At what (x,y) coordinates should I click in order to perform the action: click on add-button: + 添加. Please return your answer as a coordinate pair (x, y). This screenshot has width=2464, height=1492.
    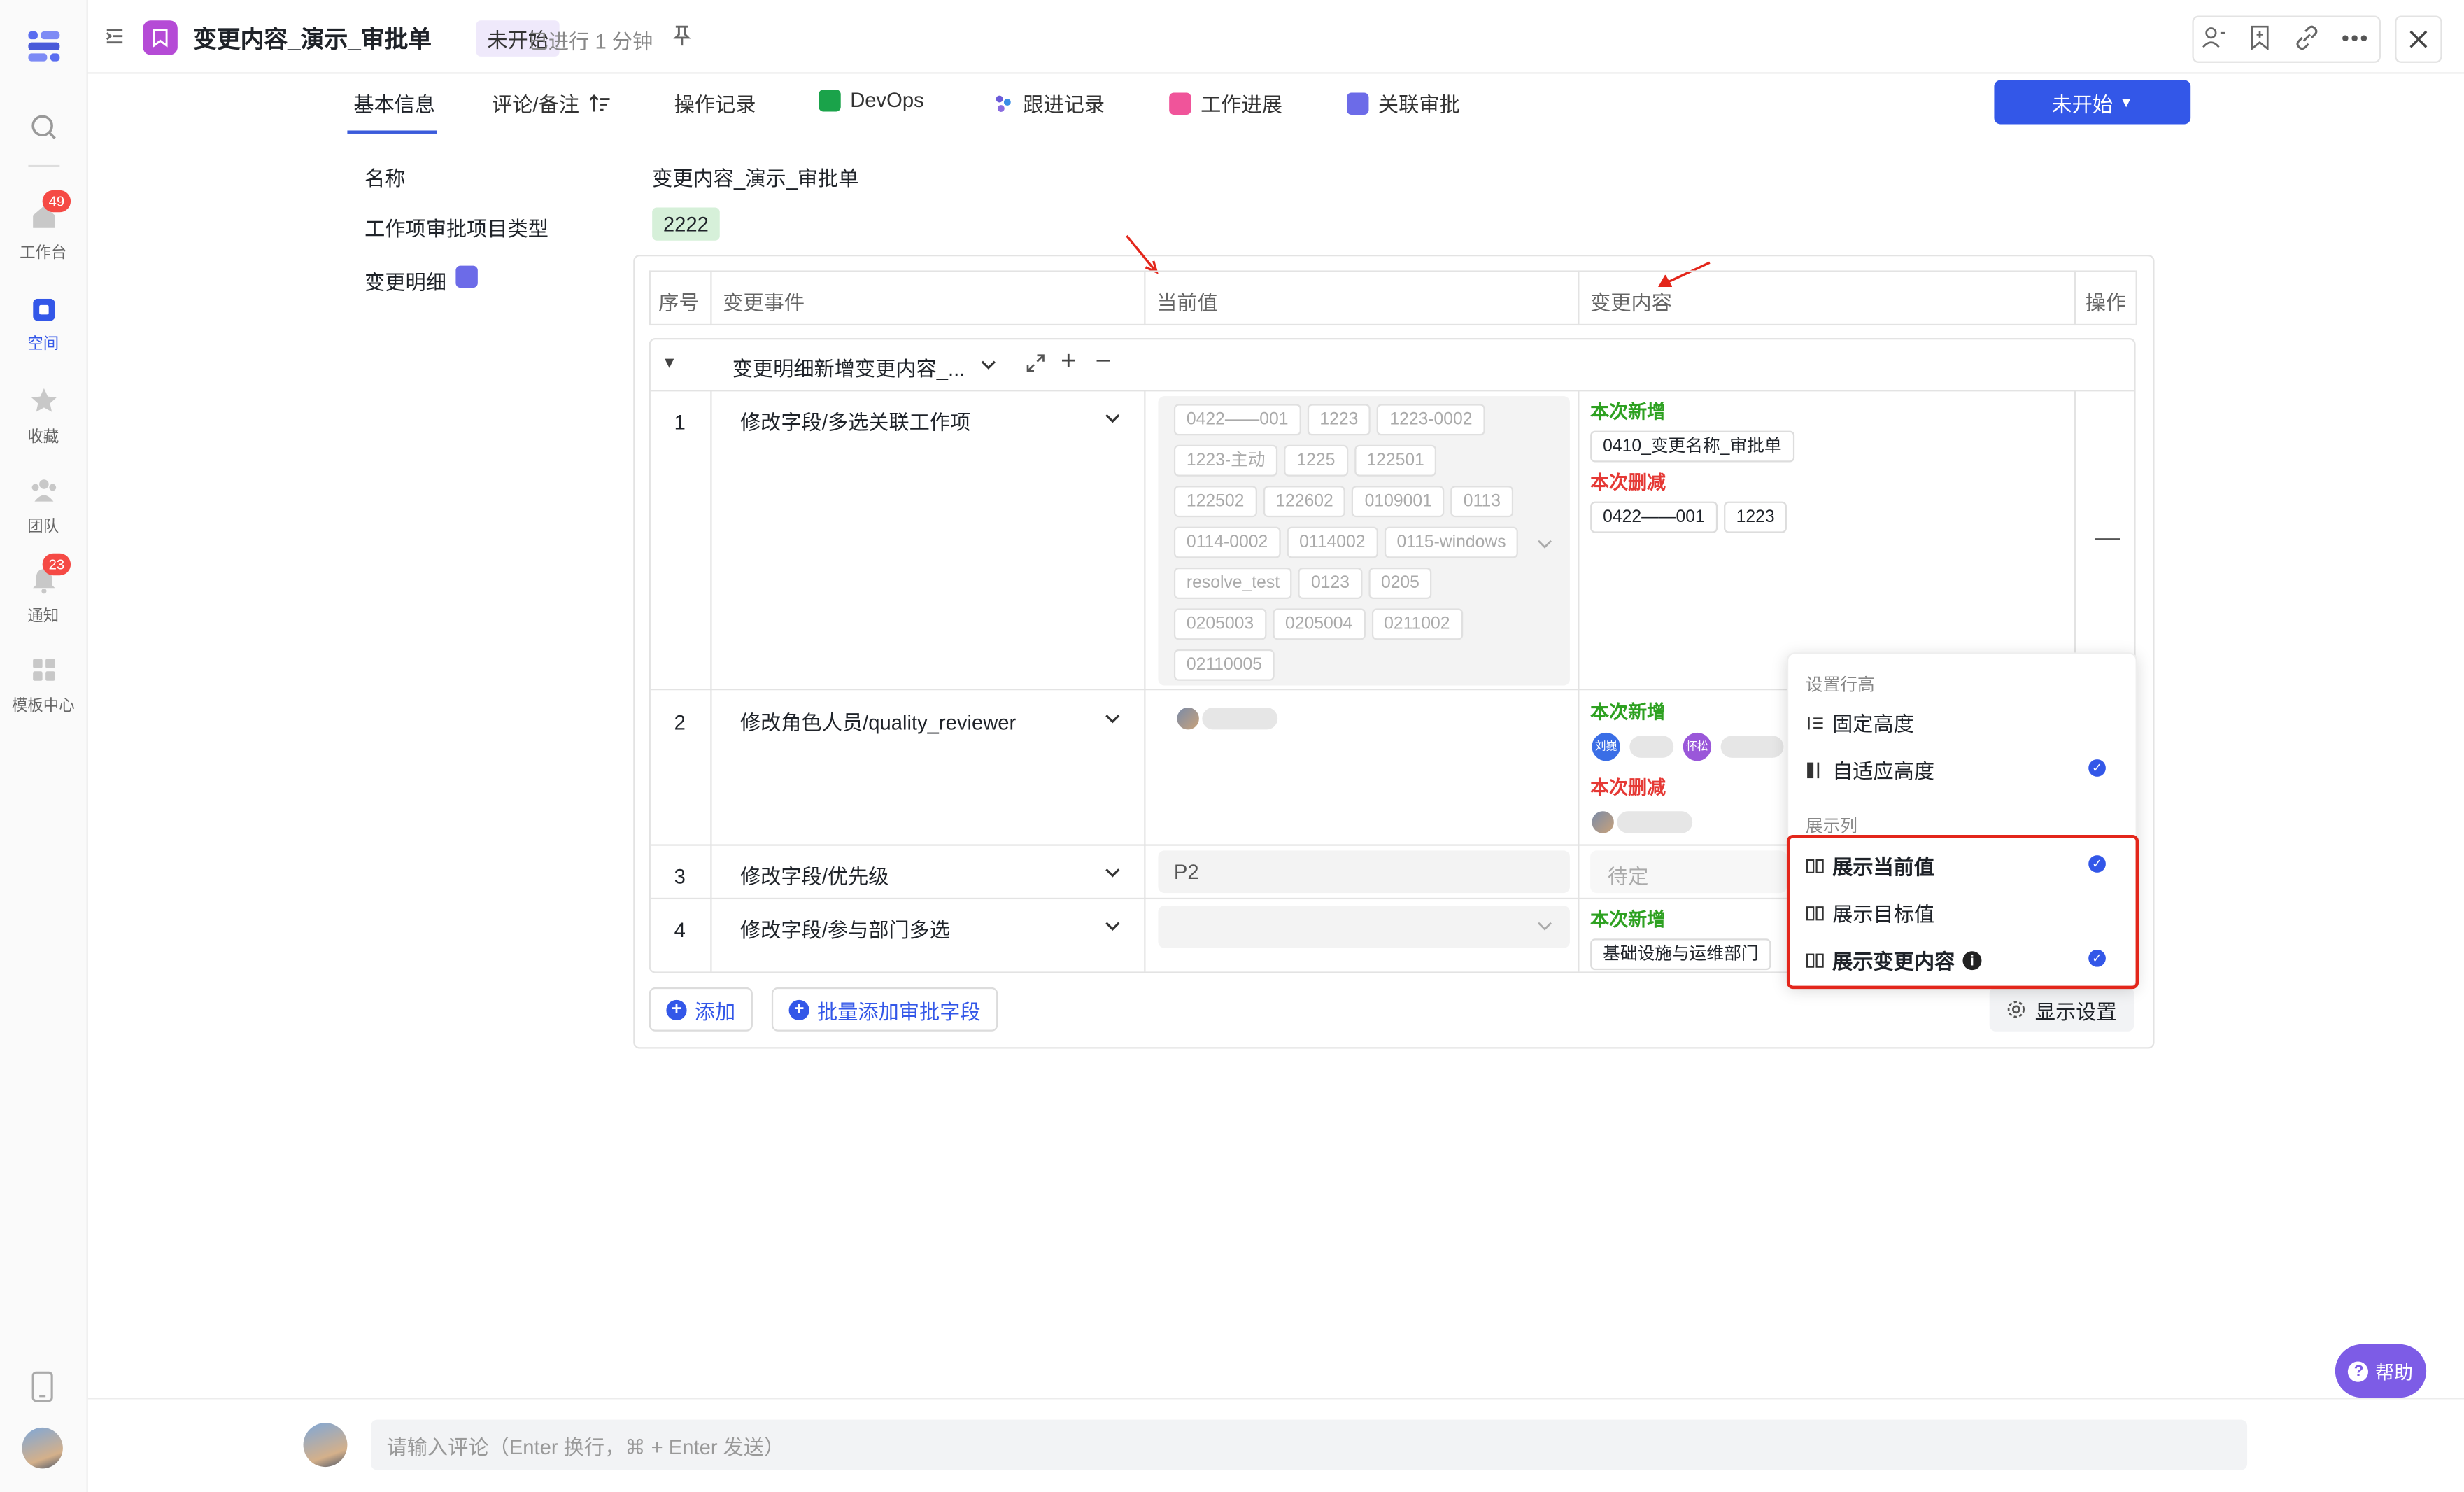
    Looking at the image, I should click on (701, 1009).